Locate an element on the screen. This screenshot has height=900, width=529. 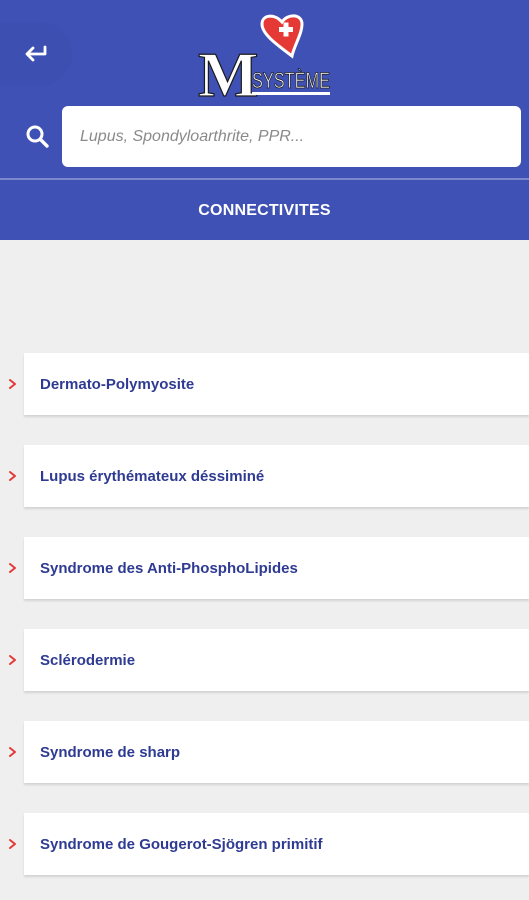
svg-text: SYSTÈME is located at coordinates (291, 80).